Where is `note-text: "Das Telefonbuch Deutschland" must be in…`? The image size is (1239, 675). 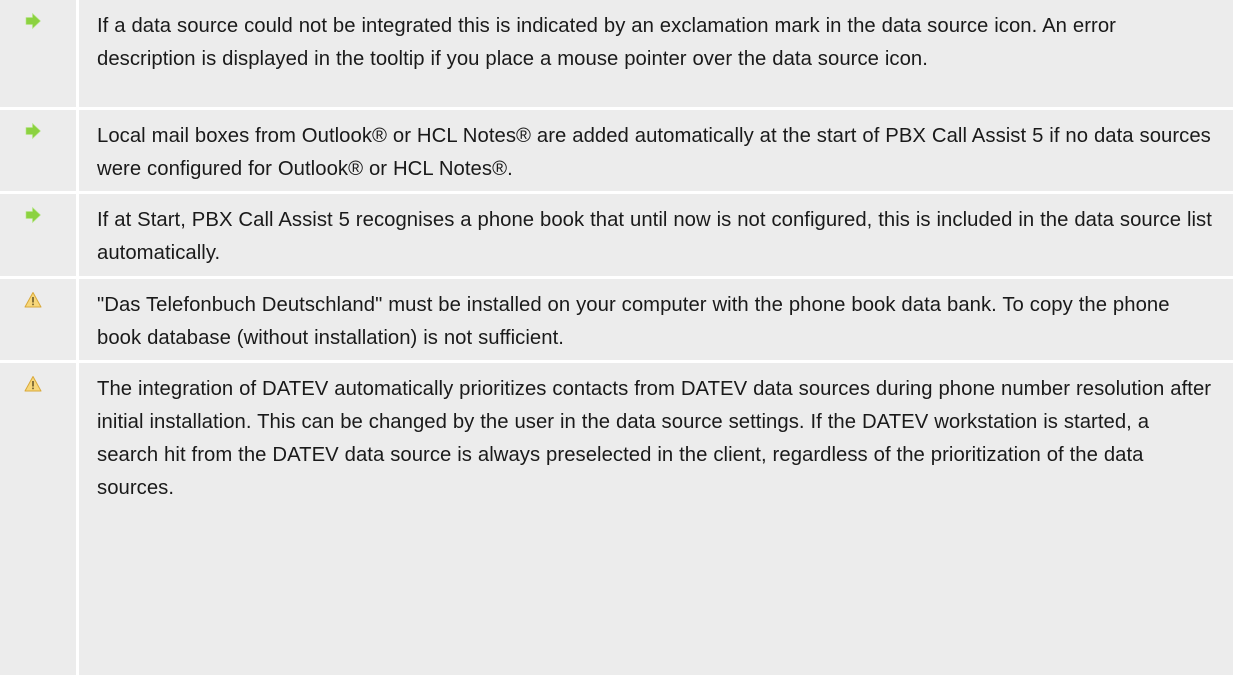
note-text: "Das Telefonbuch Deutschland" must be in… is located at coordinates (633, 321).